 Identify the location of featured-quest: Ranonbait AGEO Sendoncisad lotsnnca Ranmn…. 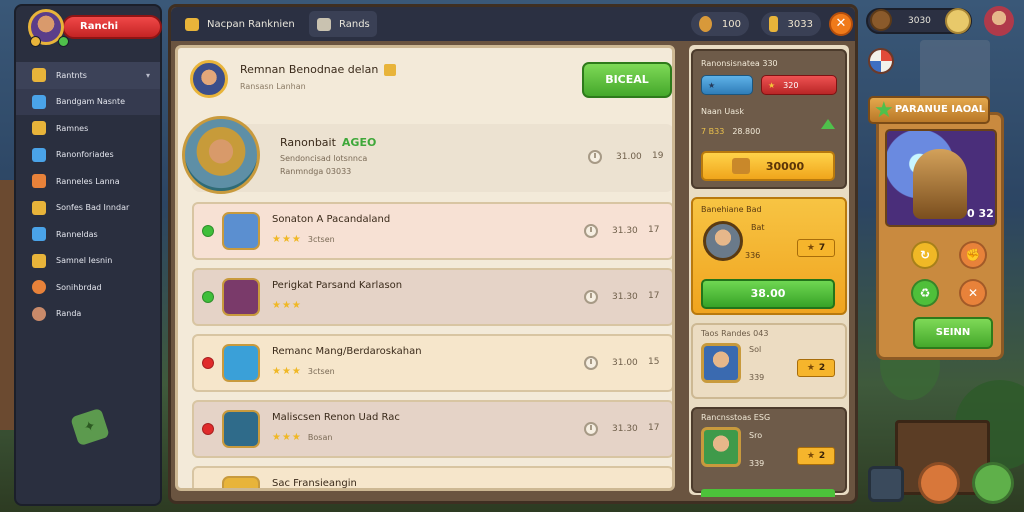
(427, 155).